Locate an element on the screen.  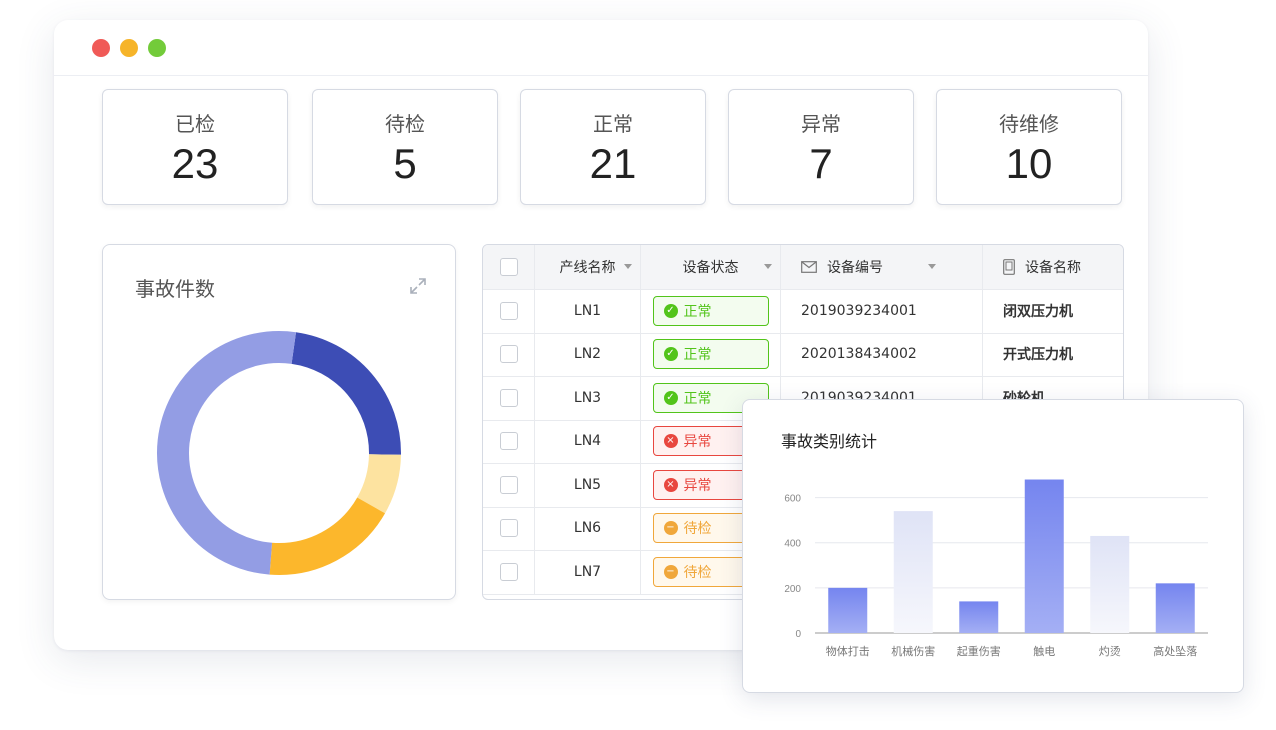
header-status: 设备状态 is located at coordinates (711, 267).